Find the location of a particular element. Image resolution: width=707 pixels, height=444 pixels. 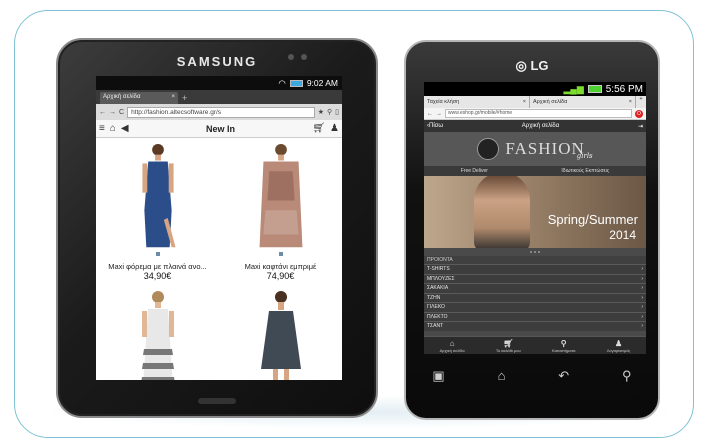

logo-button-icon is located at coordinates (488, 149).